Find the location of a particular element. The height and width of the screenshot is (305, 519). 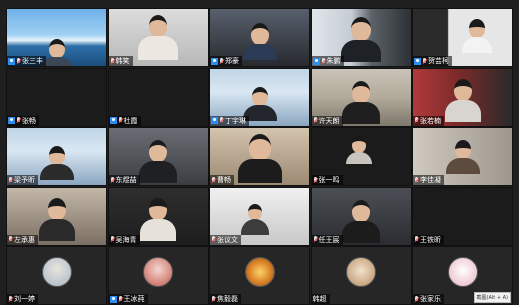

video-tile: 李佳凝 is located at coordinates (462, 156).